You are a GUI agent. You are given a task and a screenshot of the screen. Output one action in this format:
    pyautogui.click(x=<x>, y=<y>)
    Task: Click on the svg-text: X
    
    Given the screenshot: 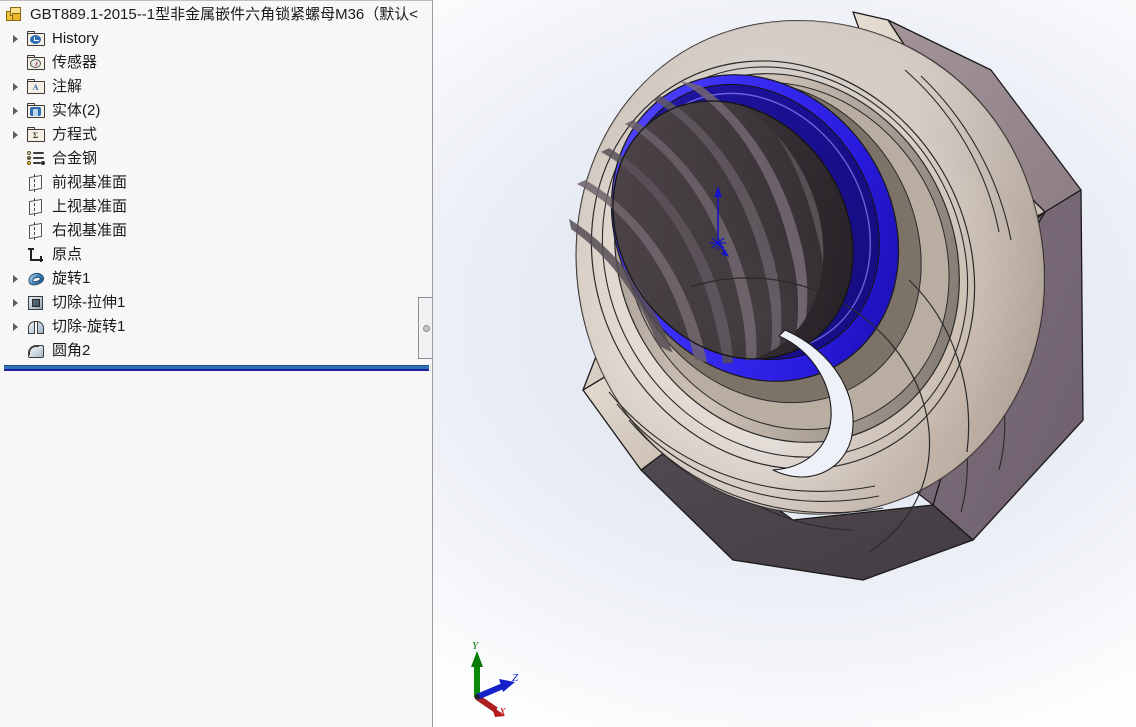 What is the action you would take?
    pyautogui.click(x=502, y=712)
    